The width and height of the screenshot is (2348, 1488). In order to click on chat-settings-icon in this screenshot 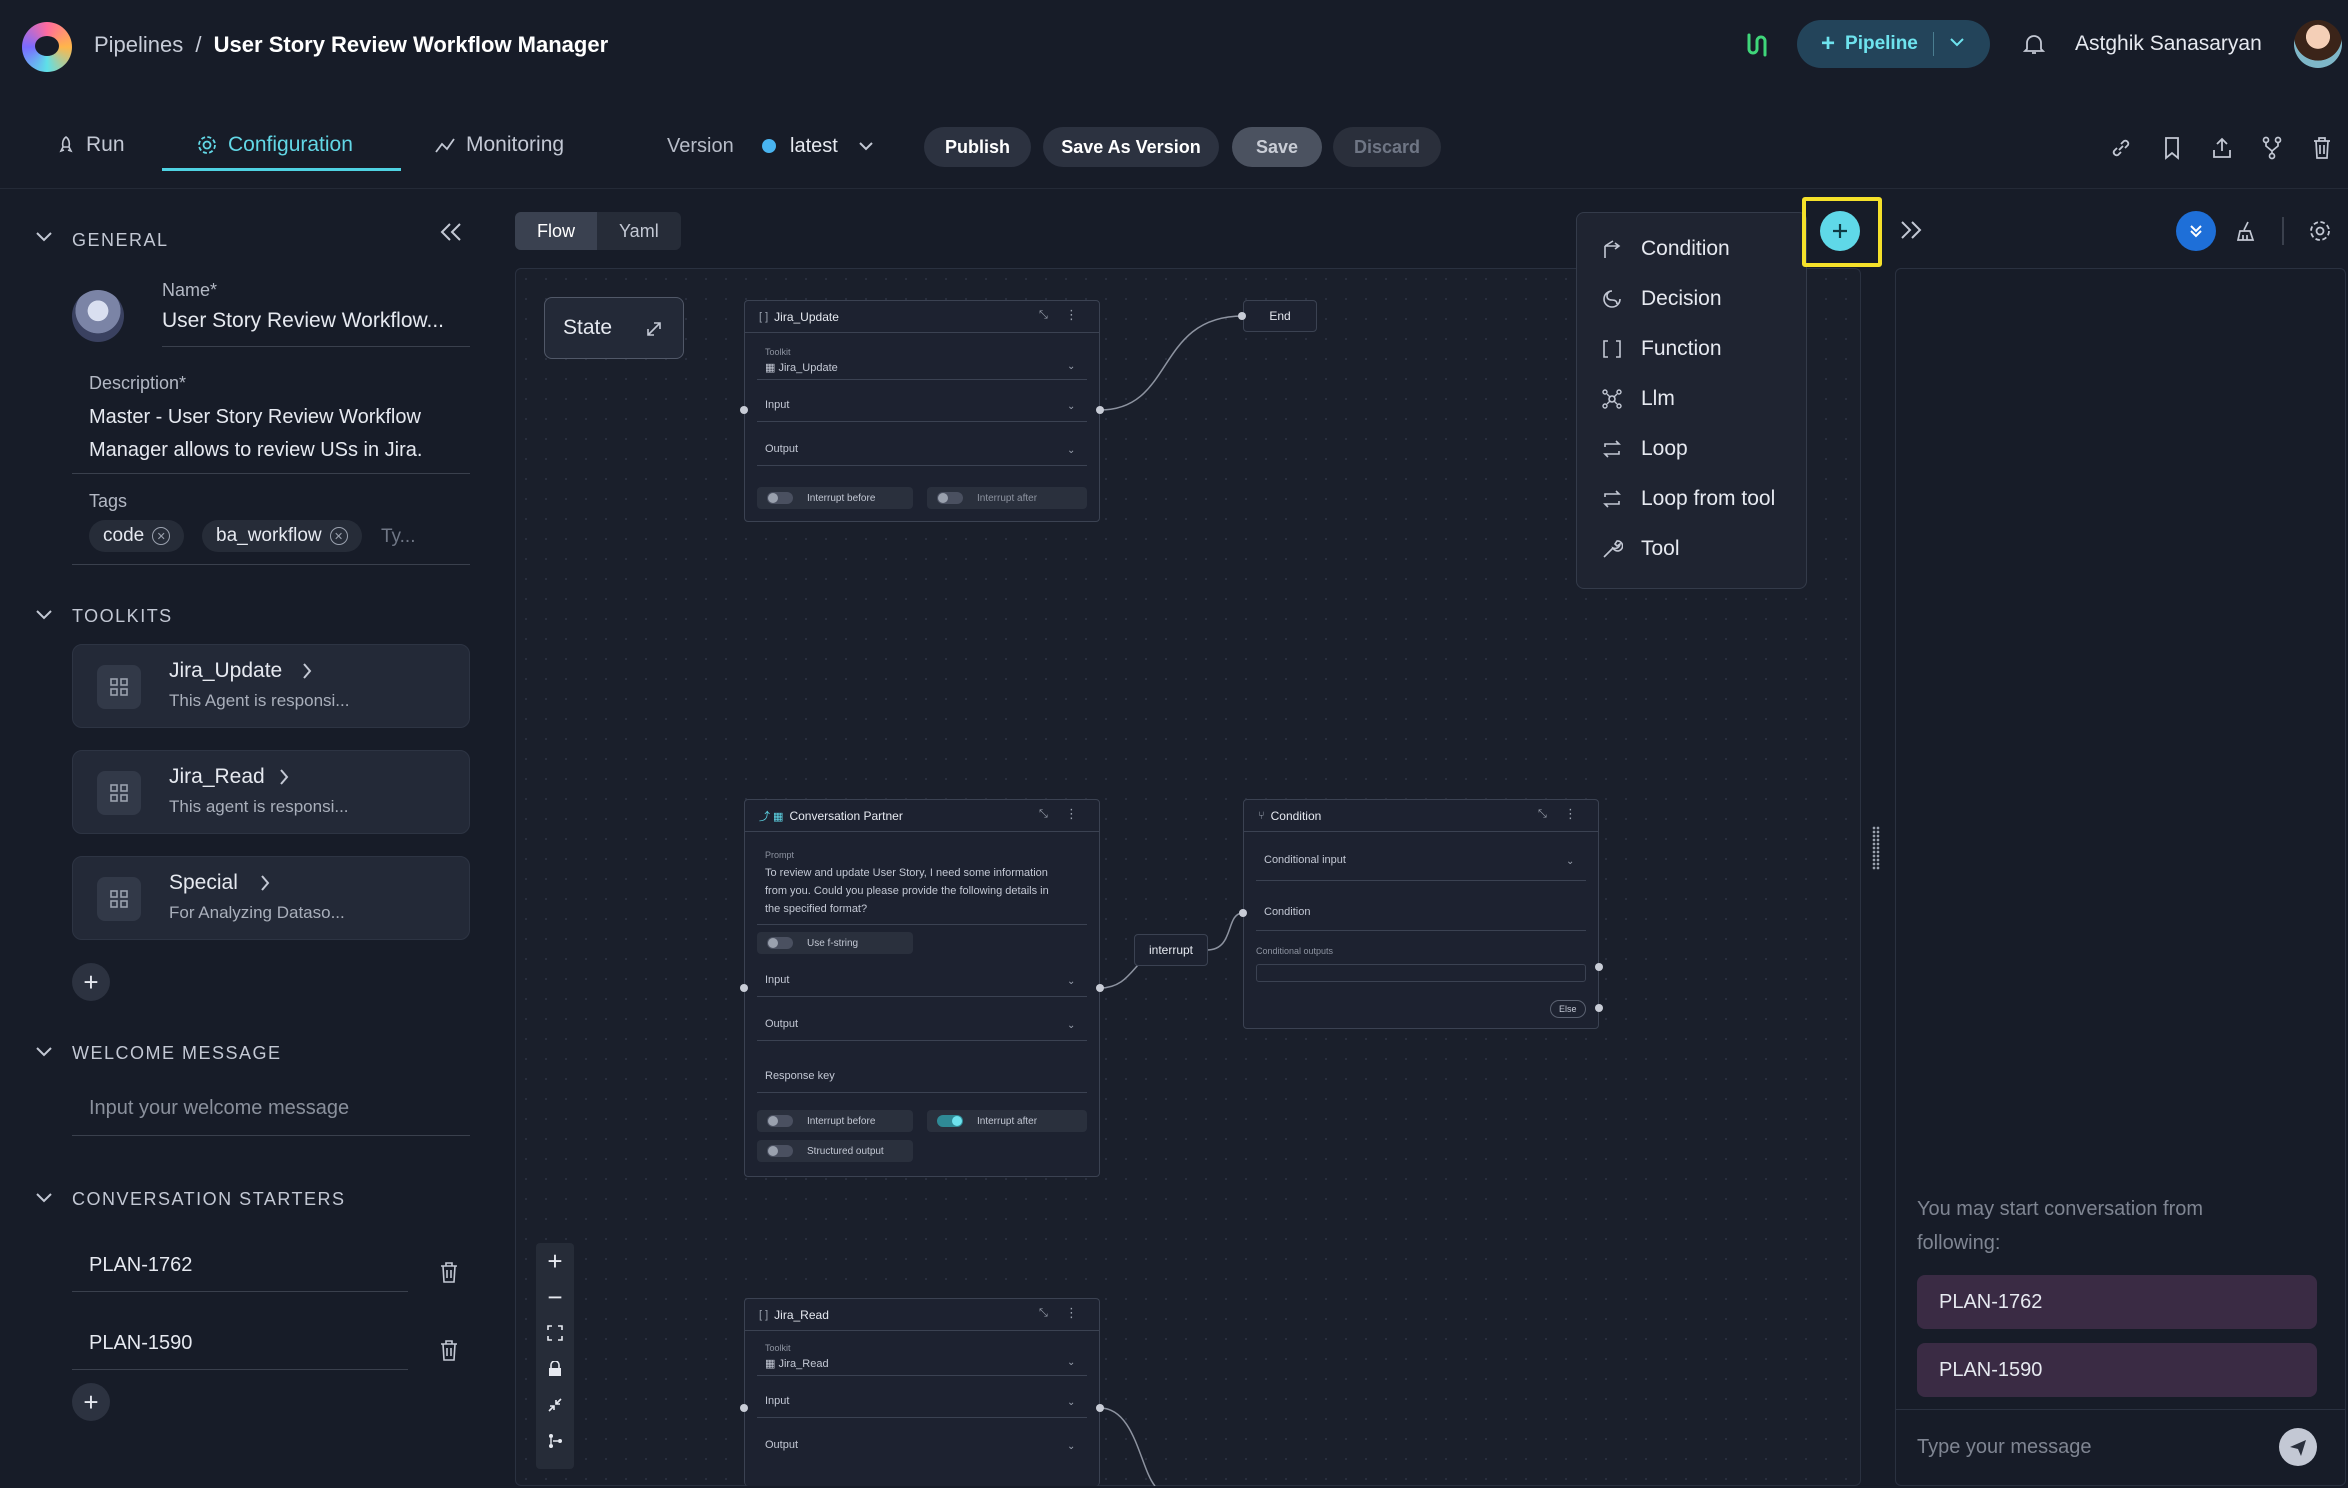, I will do `click(2320, 231)`.